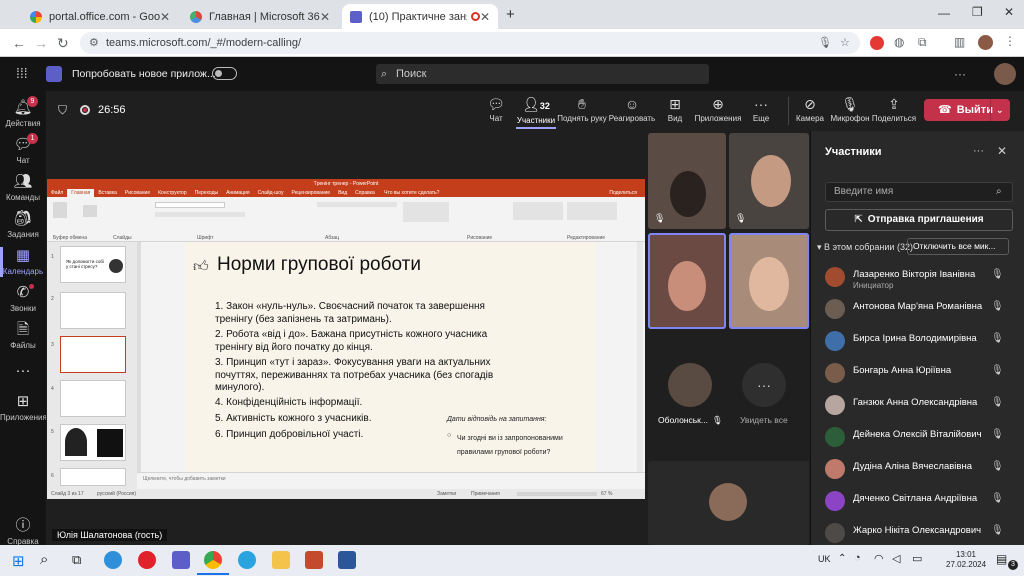 This screenshot has width=1024, height=576. Describe the element at coordinates (76, 560) in the screenshot. I see `task-view-icon: ⧉` at that location.